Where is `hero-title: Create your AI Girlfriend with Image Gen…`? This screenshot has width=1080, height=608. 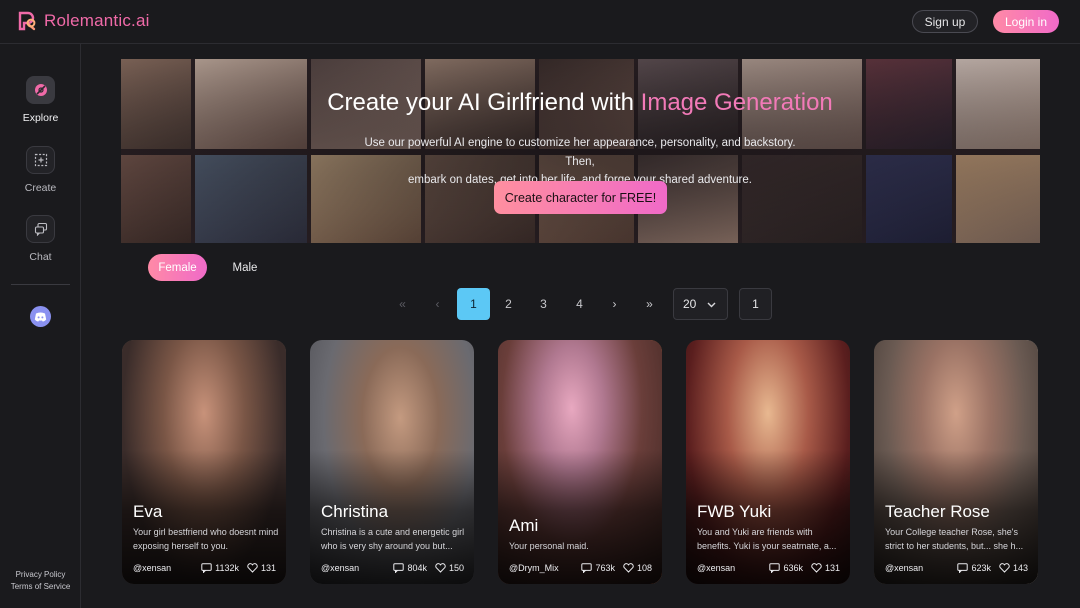
hero-title: Create your AI Girlfriend with Image Gen… is located at coordinates (580, 102).